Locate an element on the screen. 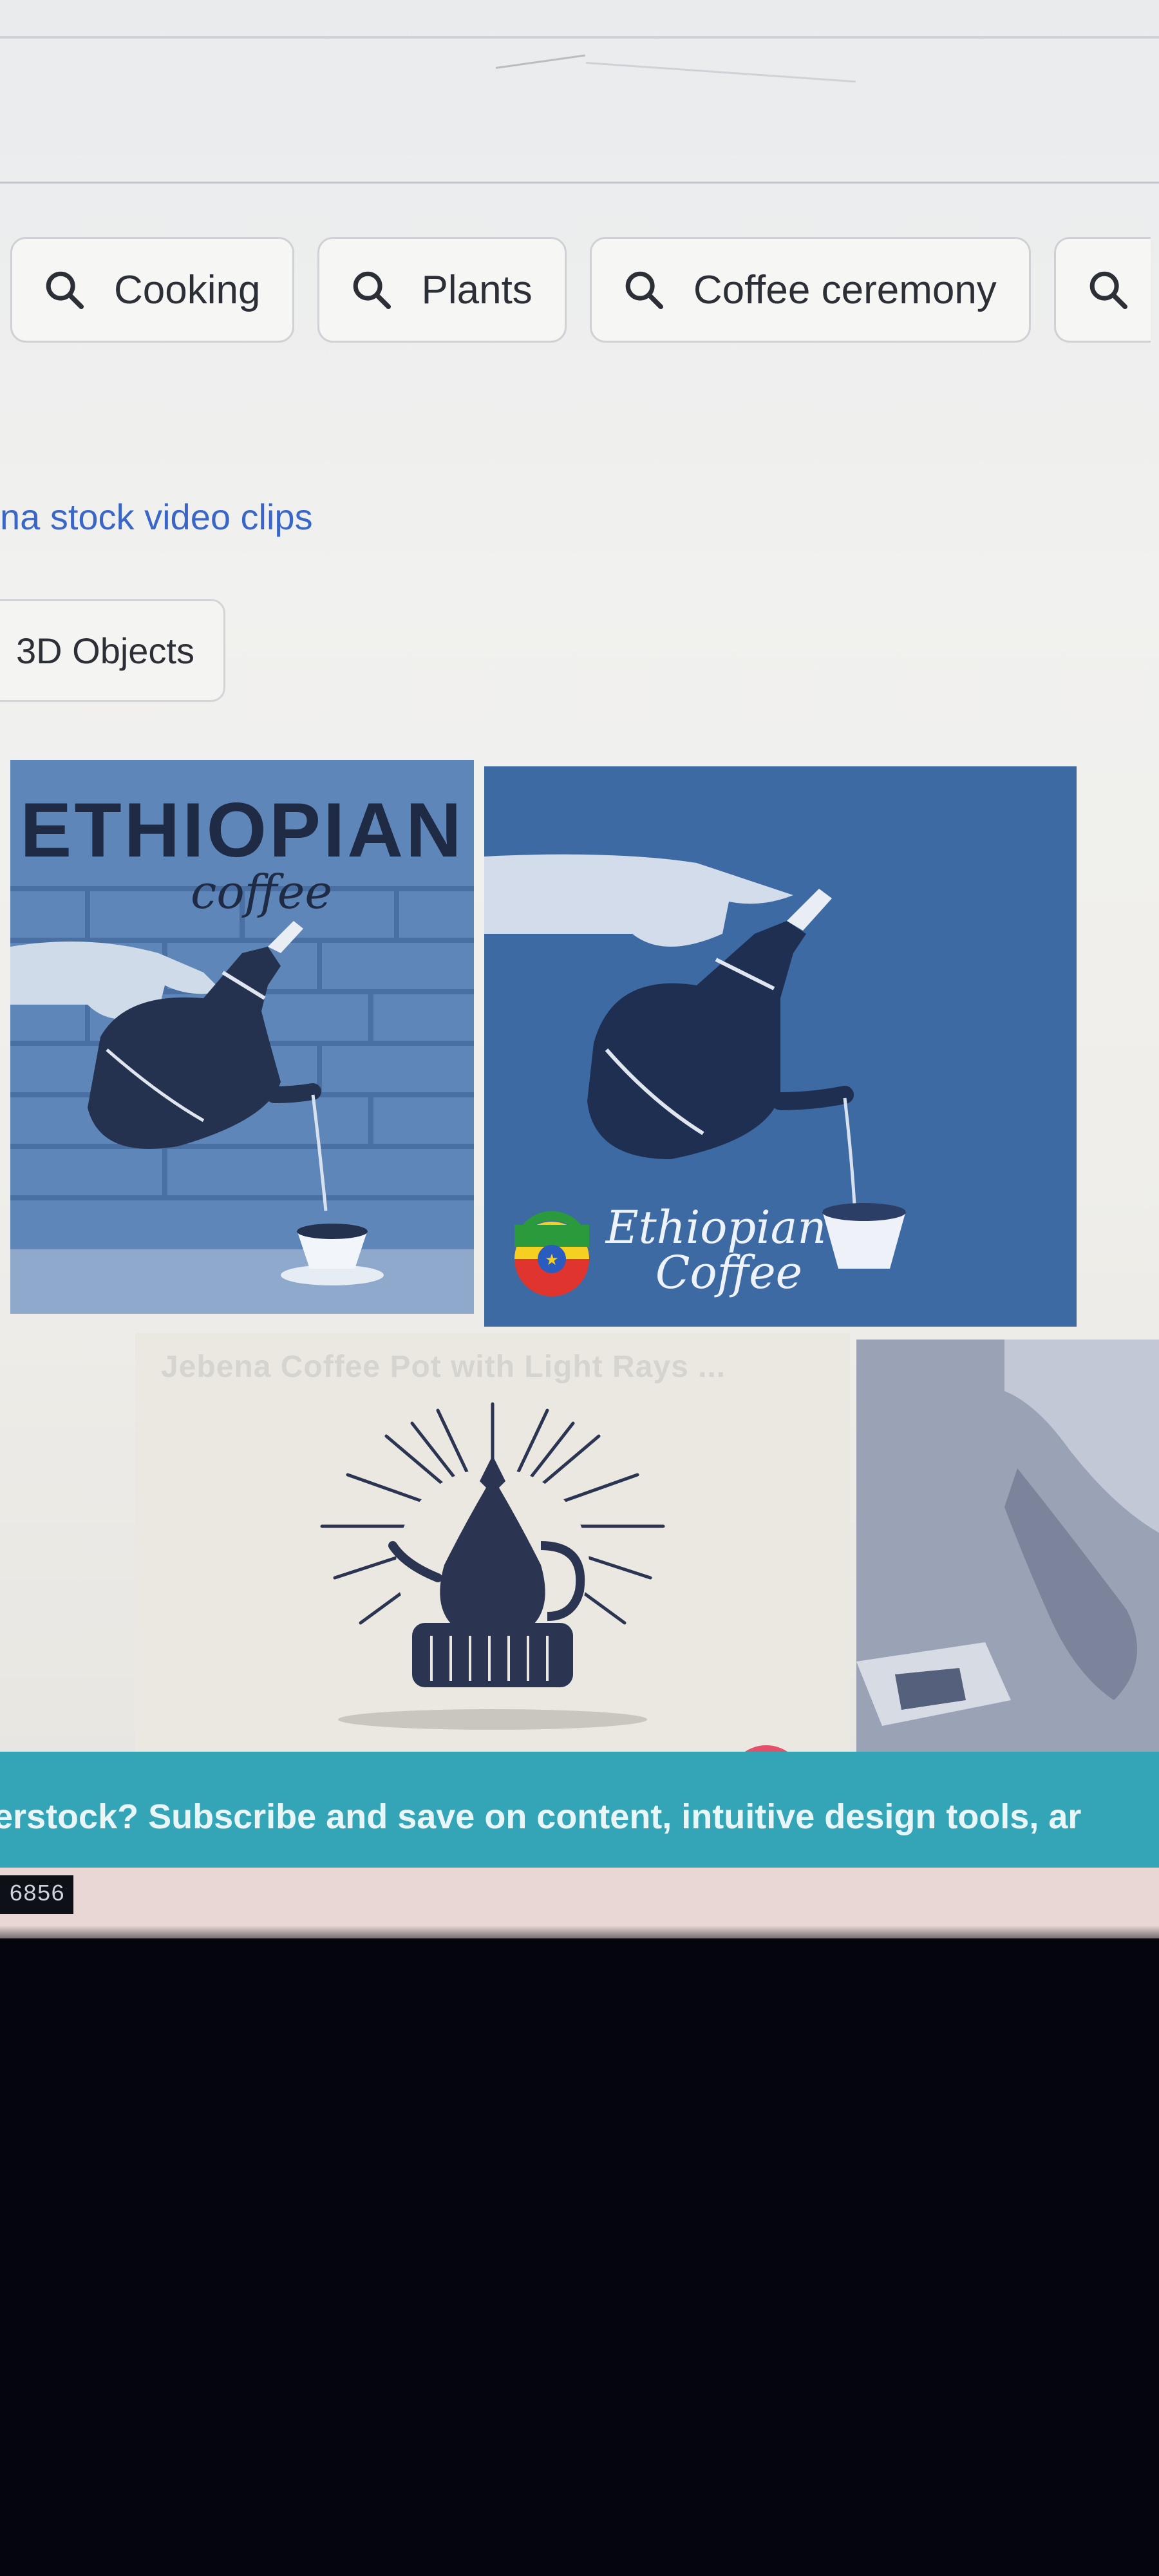 This screenshot has width=1159, height=2576. chip-cooking: Cooking is located at coordinates (152, 290).